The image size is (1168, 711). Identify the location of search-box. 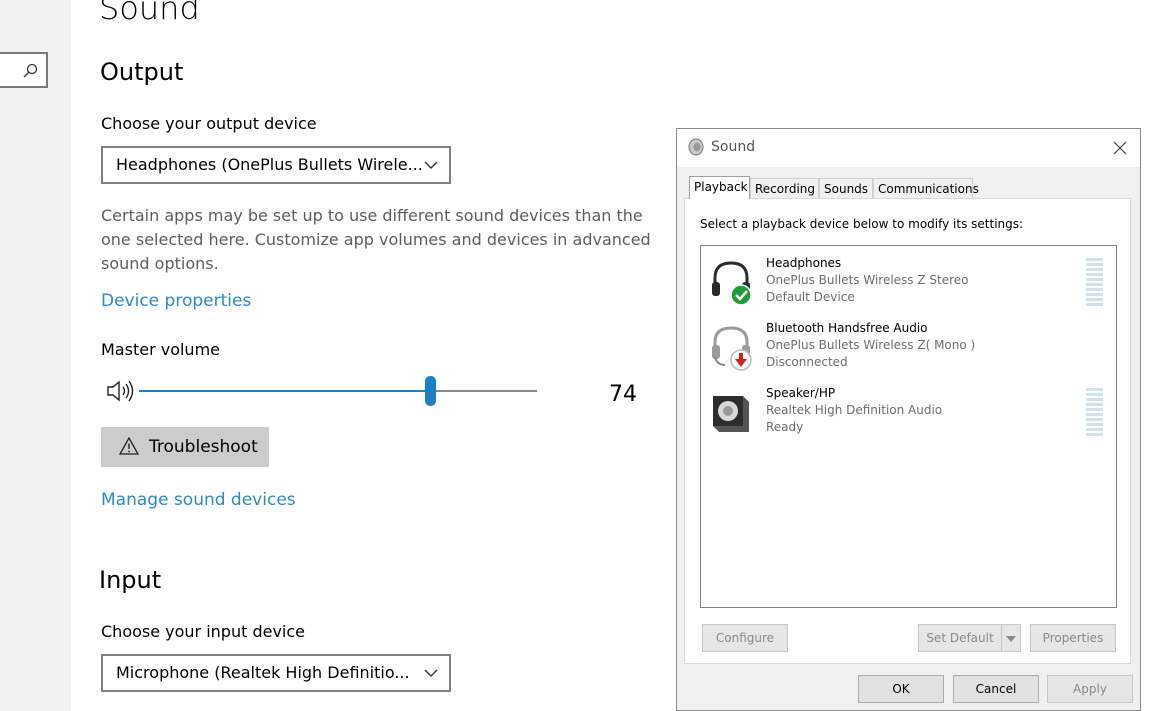
(24, 70).